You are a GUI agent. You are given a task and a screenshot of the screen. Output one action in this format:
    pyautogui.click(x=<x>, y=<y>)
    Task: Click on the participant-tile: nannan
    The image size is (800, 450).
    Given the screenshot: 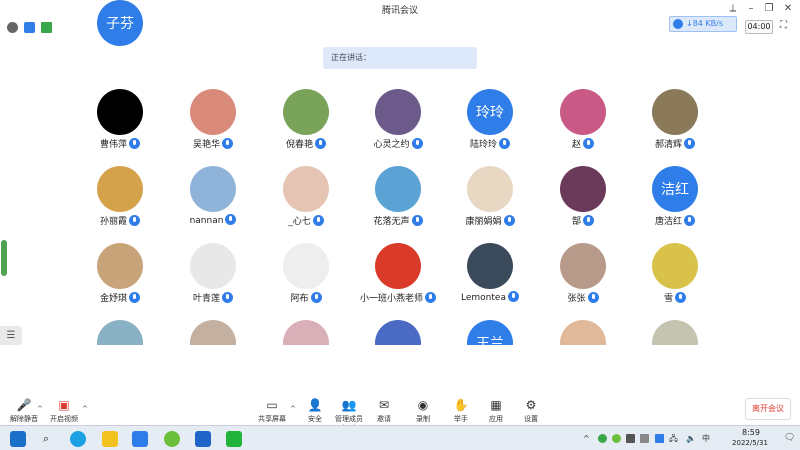 What is the action you would take?
    pyautogui.click(x=213, y=202)
    